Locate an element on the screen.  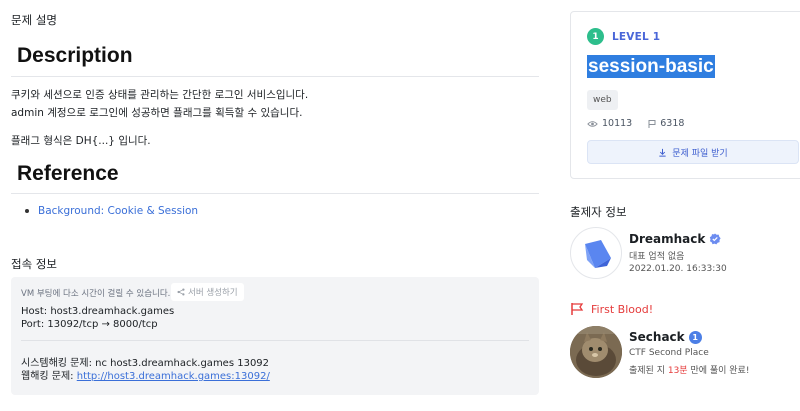
description-line-3: 플래그 형식은 DH{...} 입니다. is located at coordinates (81, 141).